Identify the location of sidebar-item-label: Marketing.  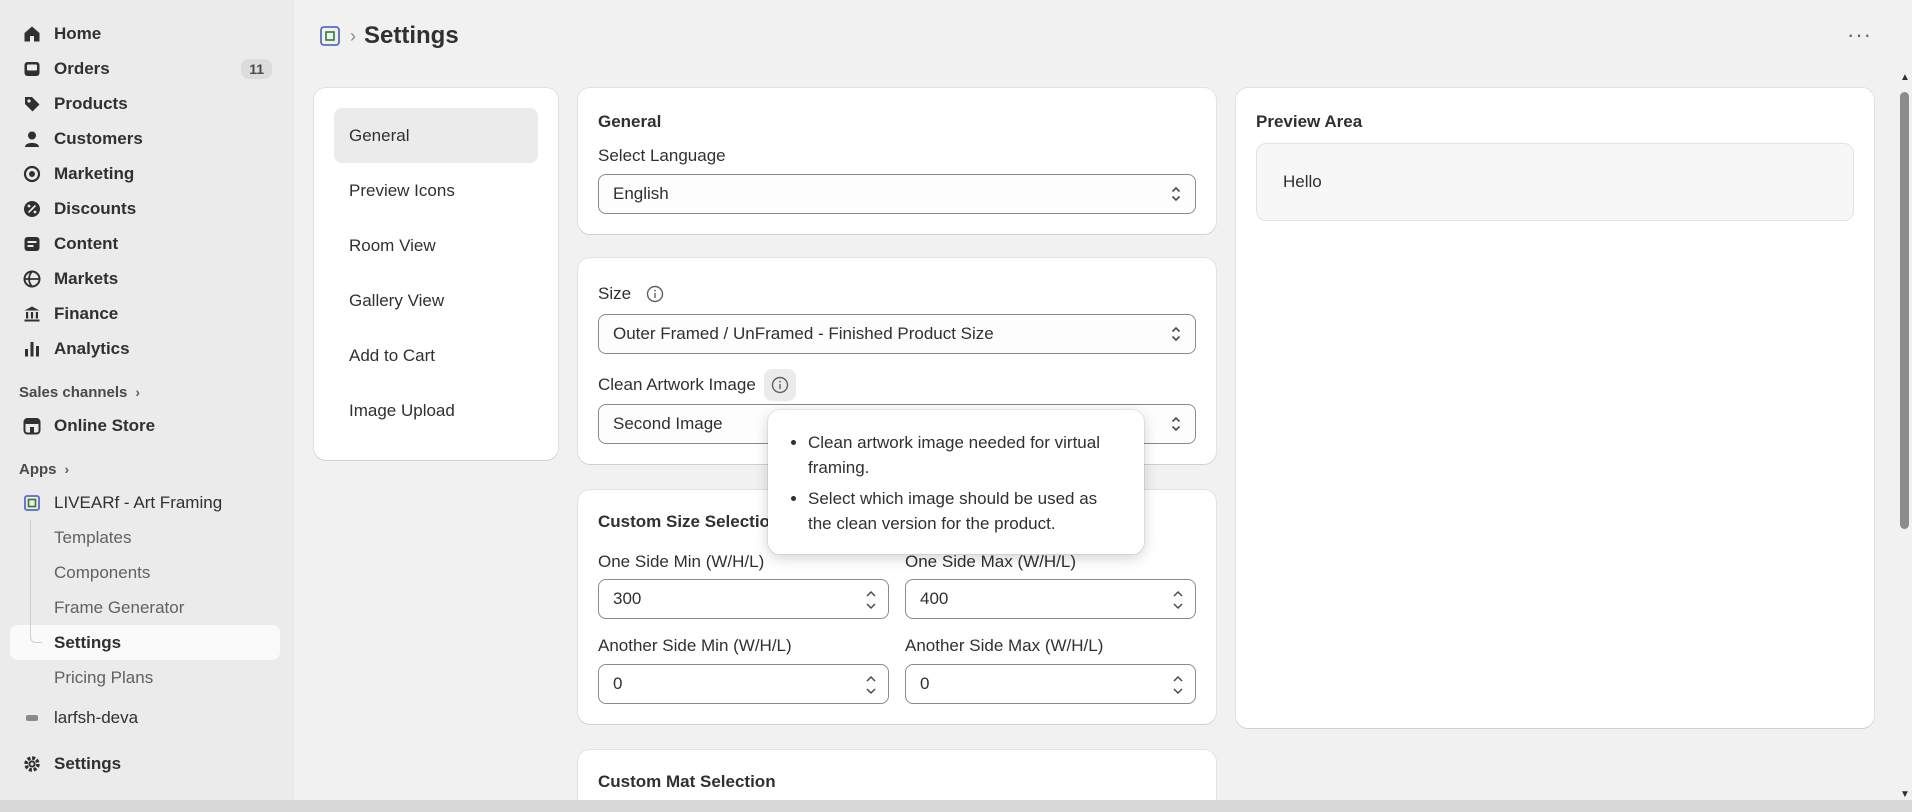
(94, 173).